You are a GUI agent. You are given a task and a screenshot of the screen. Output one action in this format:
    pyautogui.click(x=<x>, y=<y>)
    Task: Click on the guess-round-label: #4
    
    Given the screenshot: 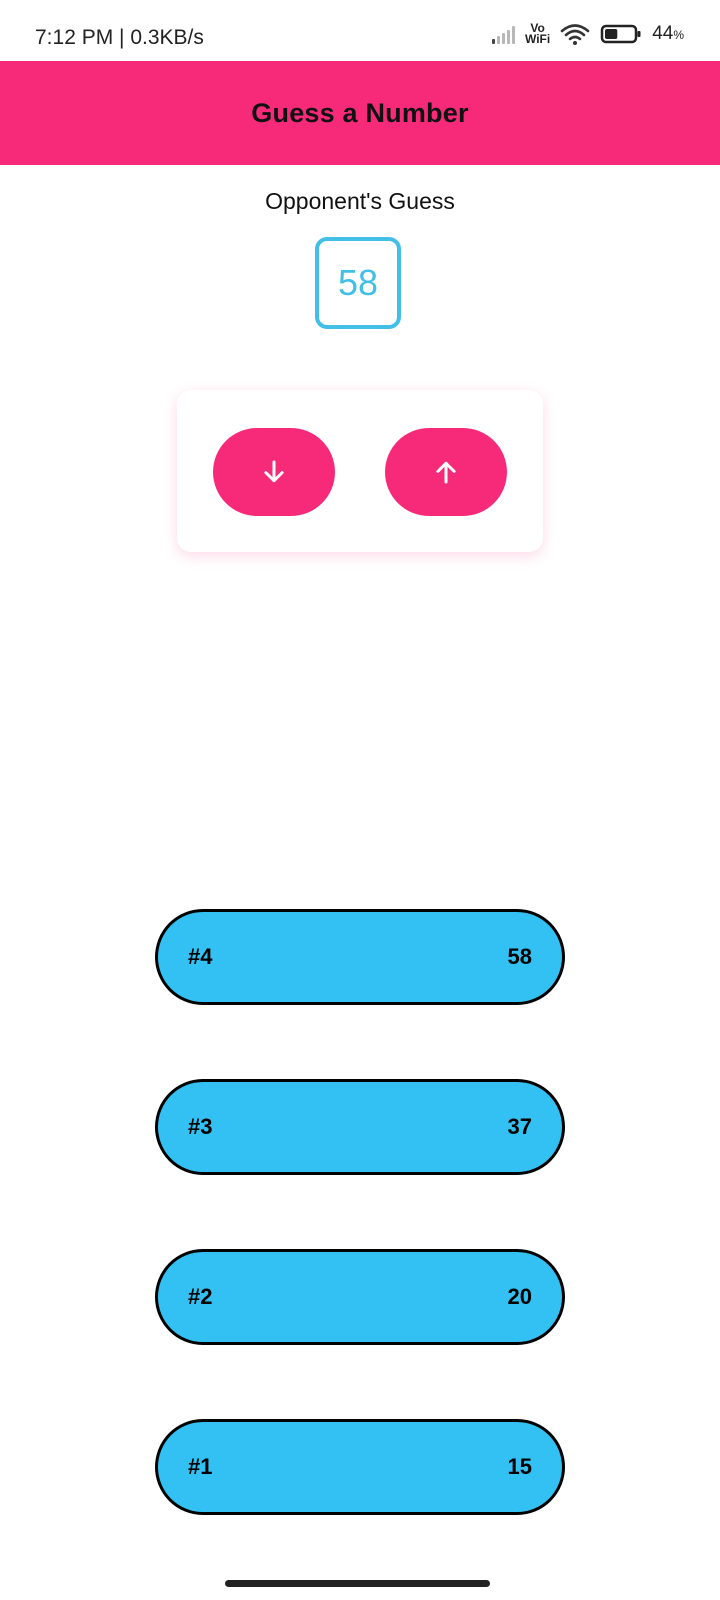 What is the action you would take?
    pyautogui.click(x=200, y=956)
    